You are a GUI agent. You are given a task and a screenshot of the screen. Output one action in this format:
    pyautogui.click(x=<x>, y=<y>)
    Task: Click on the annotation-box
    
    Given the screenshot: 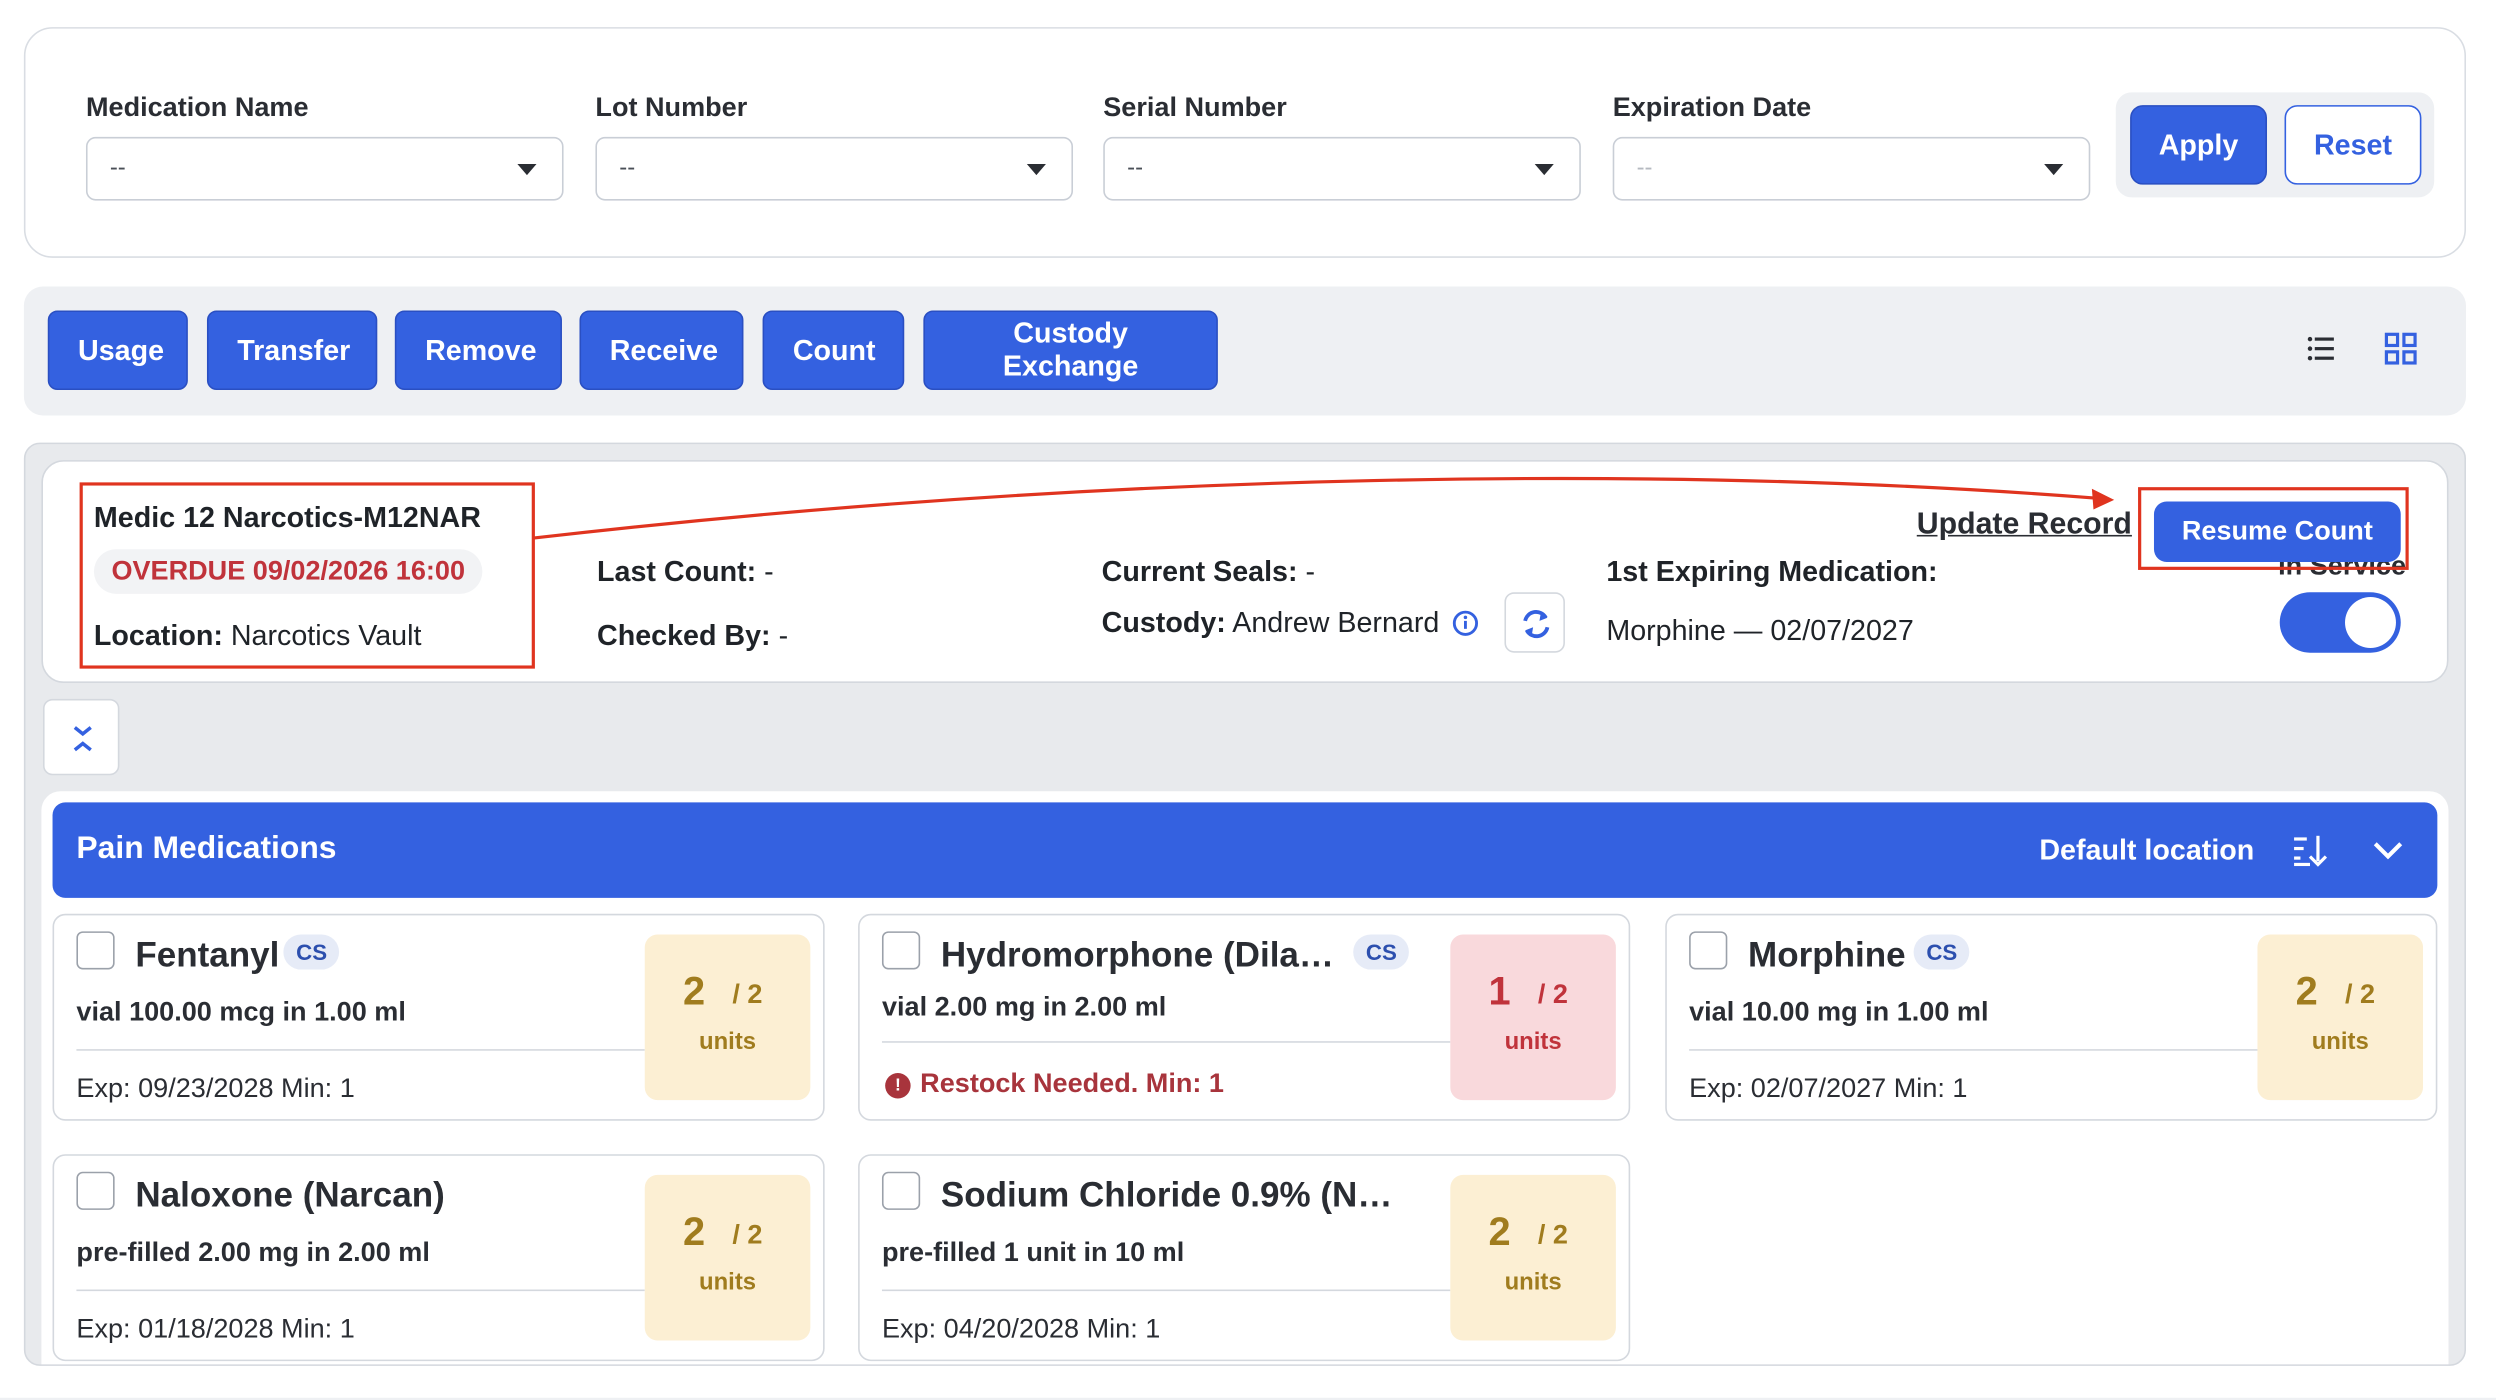 What is the action you would take?
    pyautogui.click(x=307, y=575)
    